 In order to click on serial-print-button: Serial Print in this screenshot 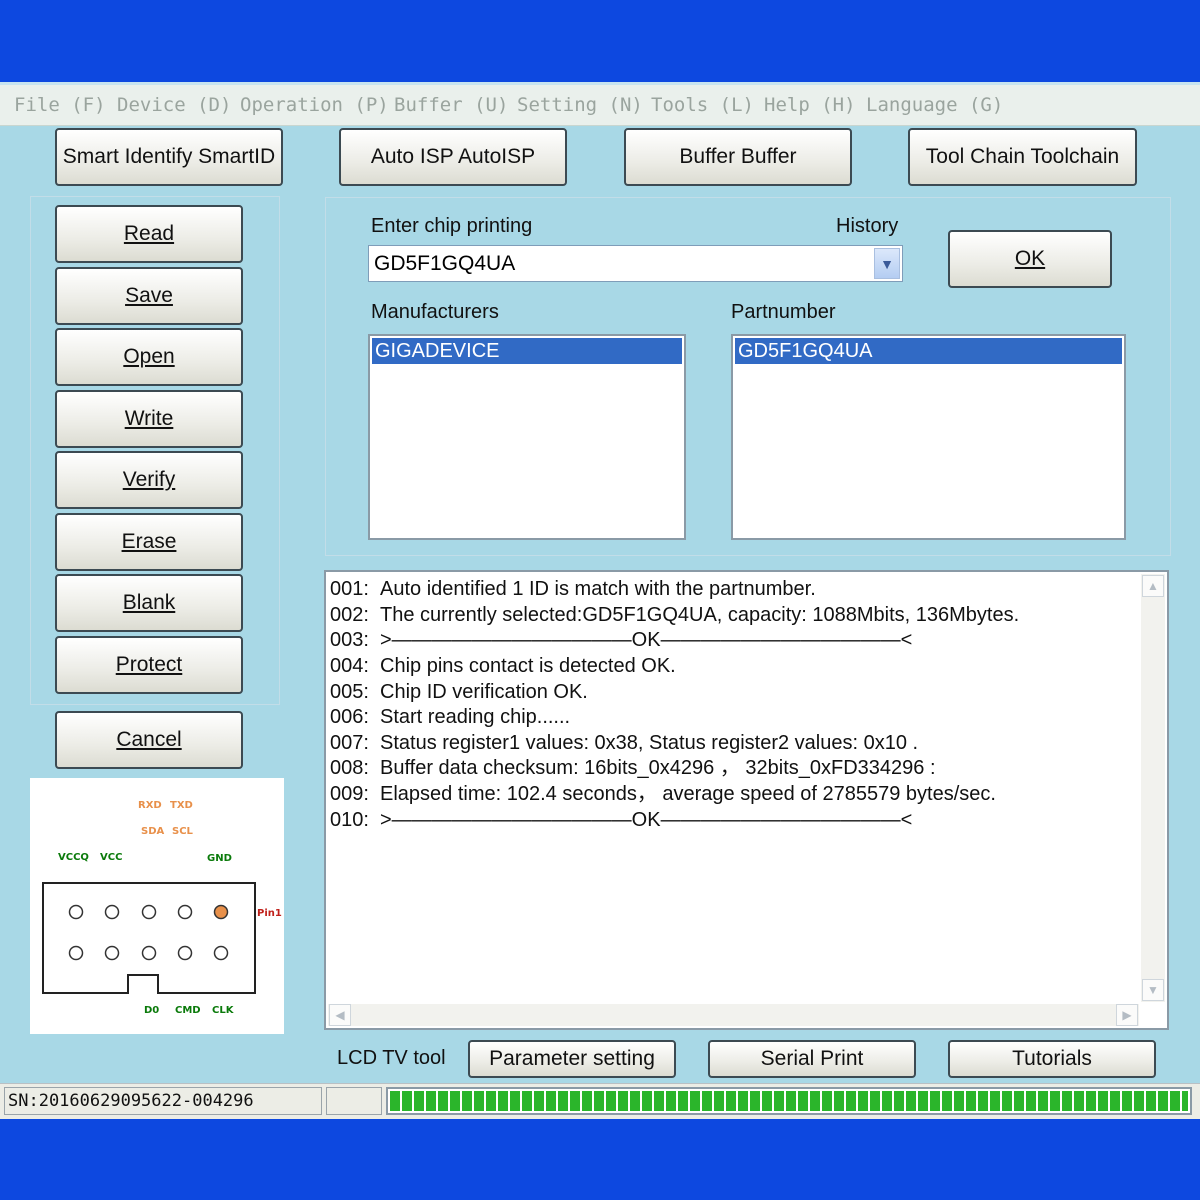, I will do `click(812, 1059)`.